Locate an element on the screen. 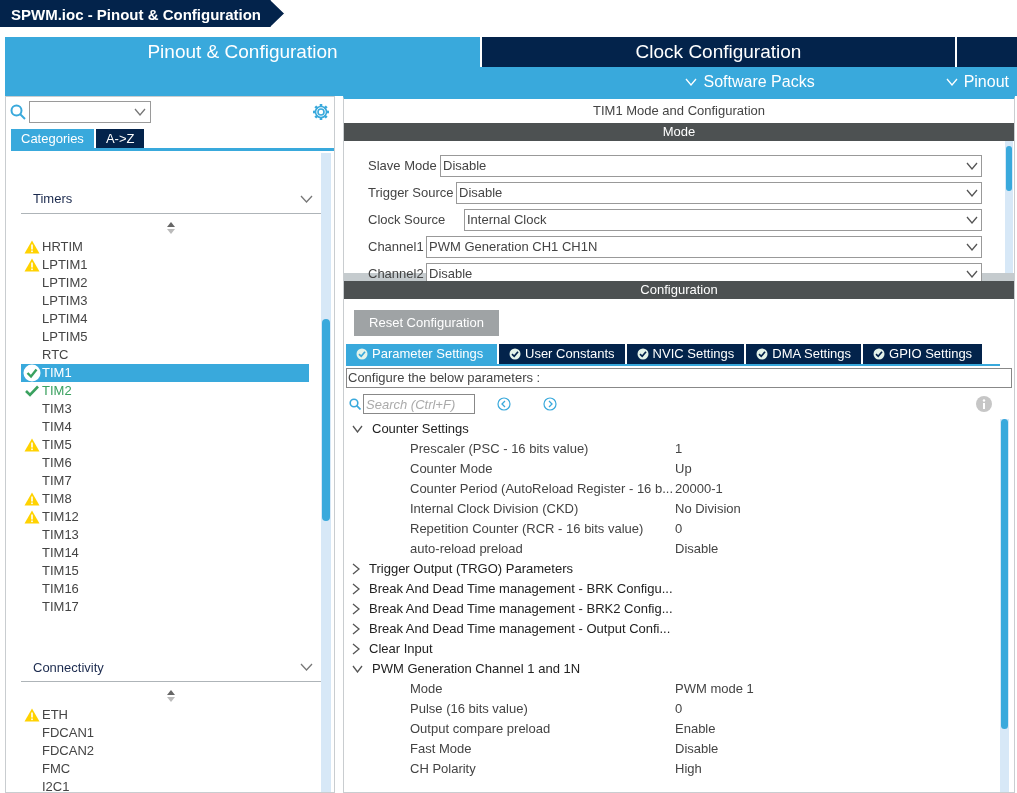 The height and width of the screenshot is (793, 1017). parameter-name: Internal Clock Division (CKD) is located at coordinates (495, 509).